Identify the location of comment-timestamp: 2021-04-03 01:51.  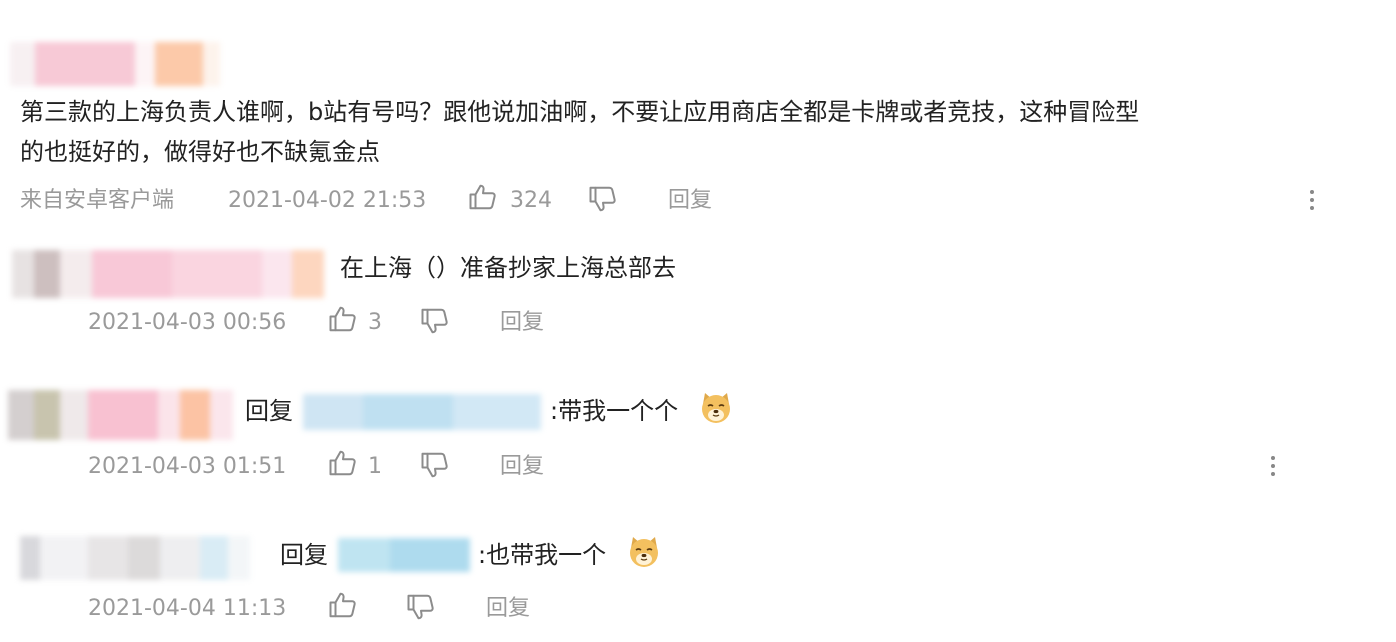
(187, 466).